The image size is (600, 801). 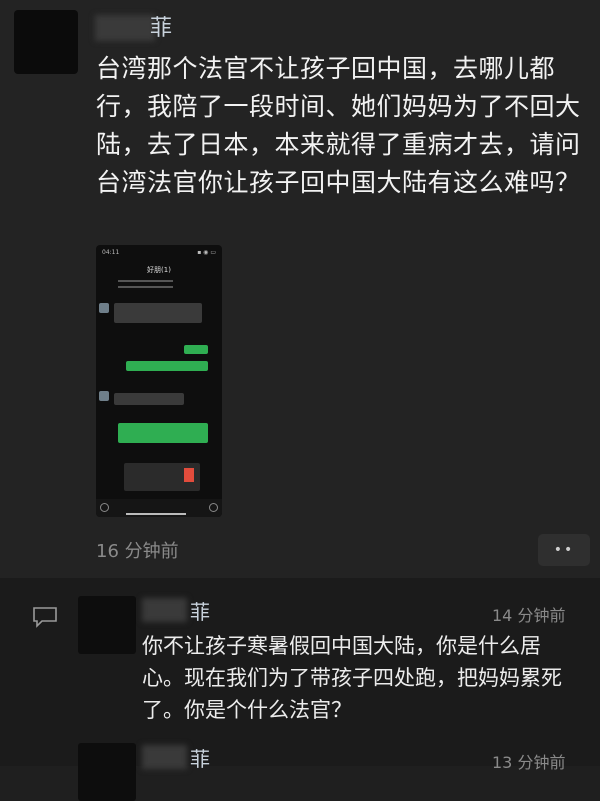 I want to click on pdf-file-icon, so click(x=189, y=475).